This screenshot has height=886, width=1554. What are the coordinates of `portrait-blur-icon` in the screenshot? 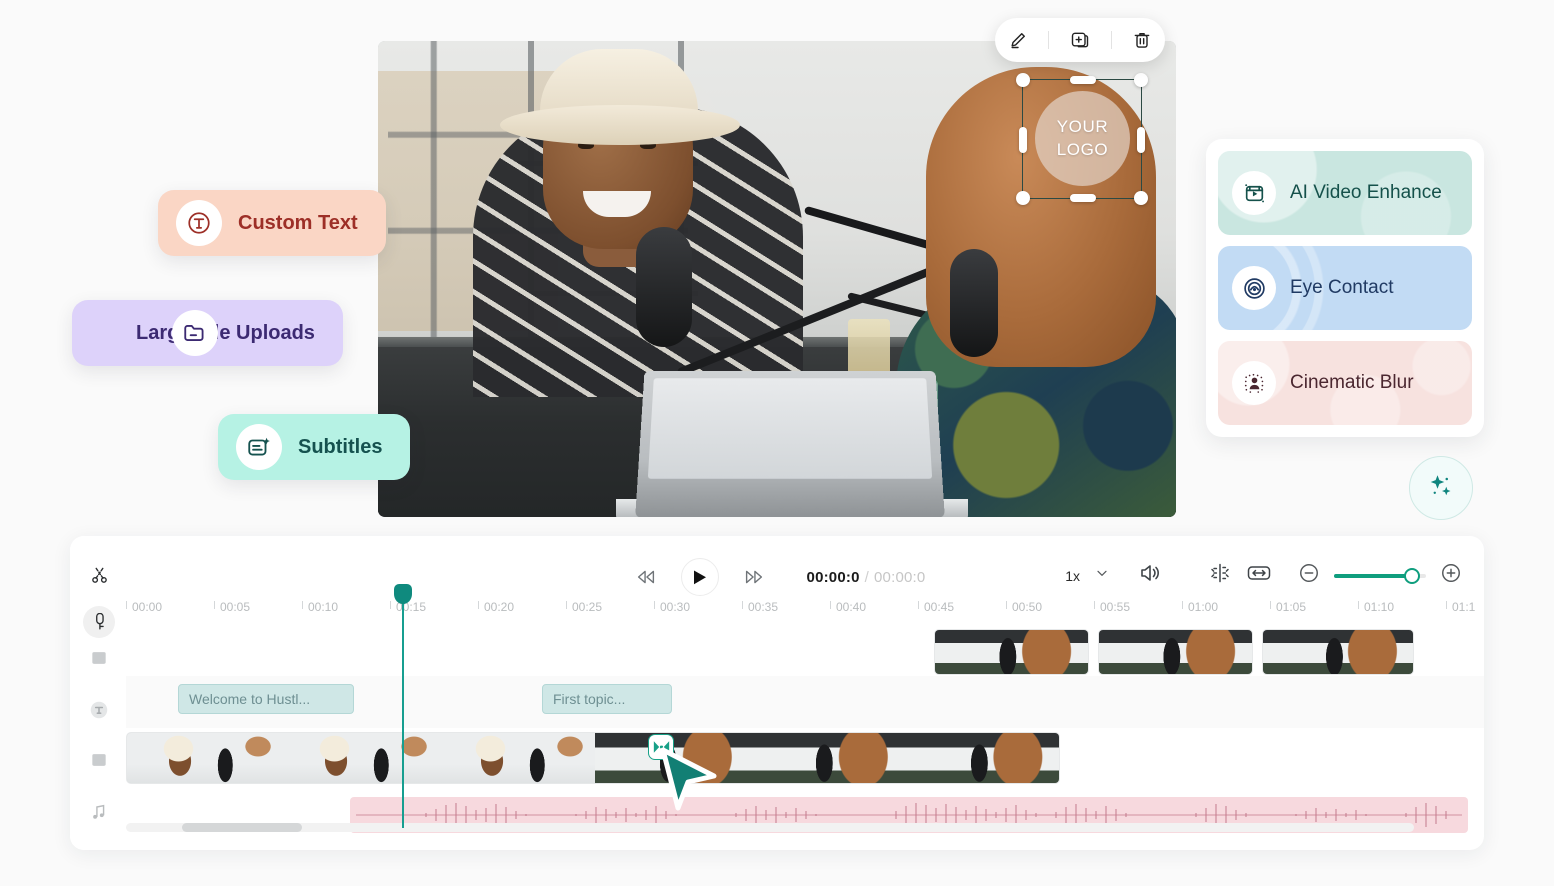 It's located at (1254, 383).